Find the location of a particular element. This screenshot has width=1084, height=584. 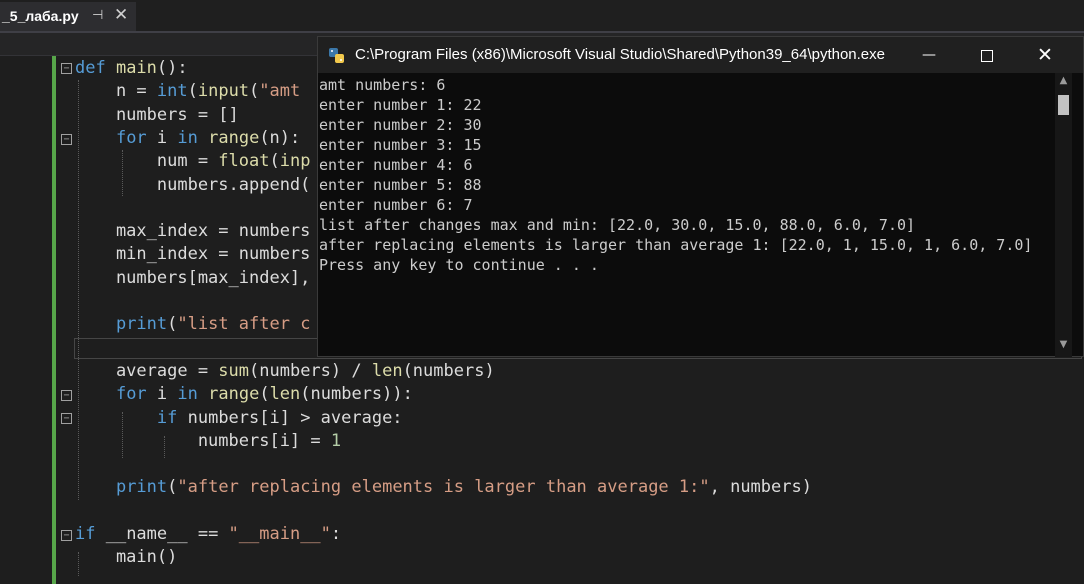

code-token: numbers.append( is located at coordinates (193, 184).